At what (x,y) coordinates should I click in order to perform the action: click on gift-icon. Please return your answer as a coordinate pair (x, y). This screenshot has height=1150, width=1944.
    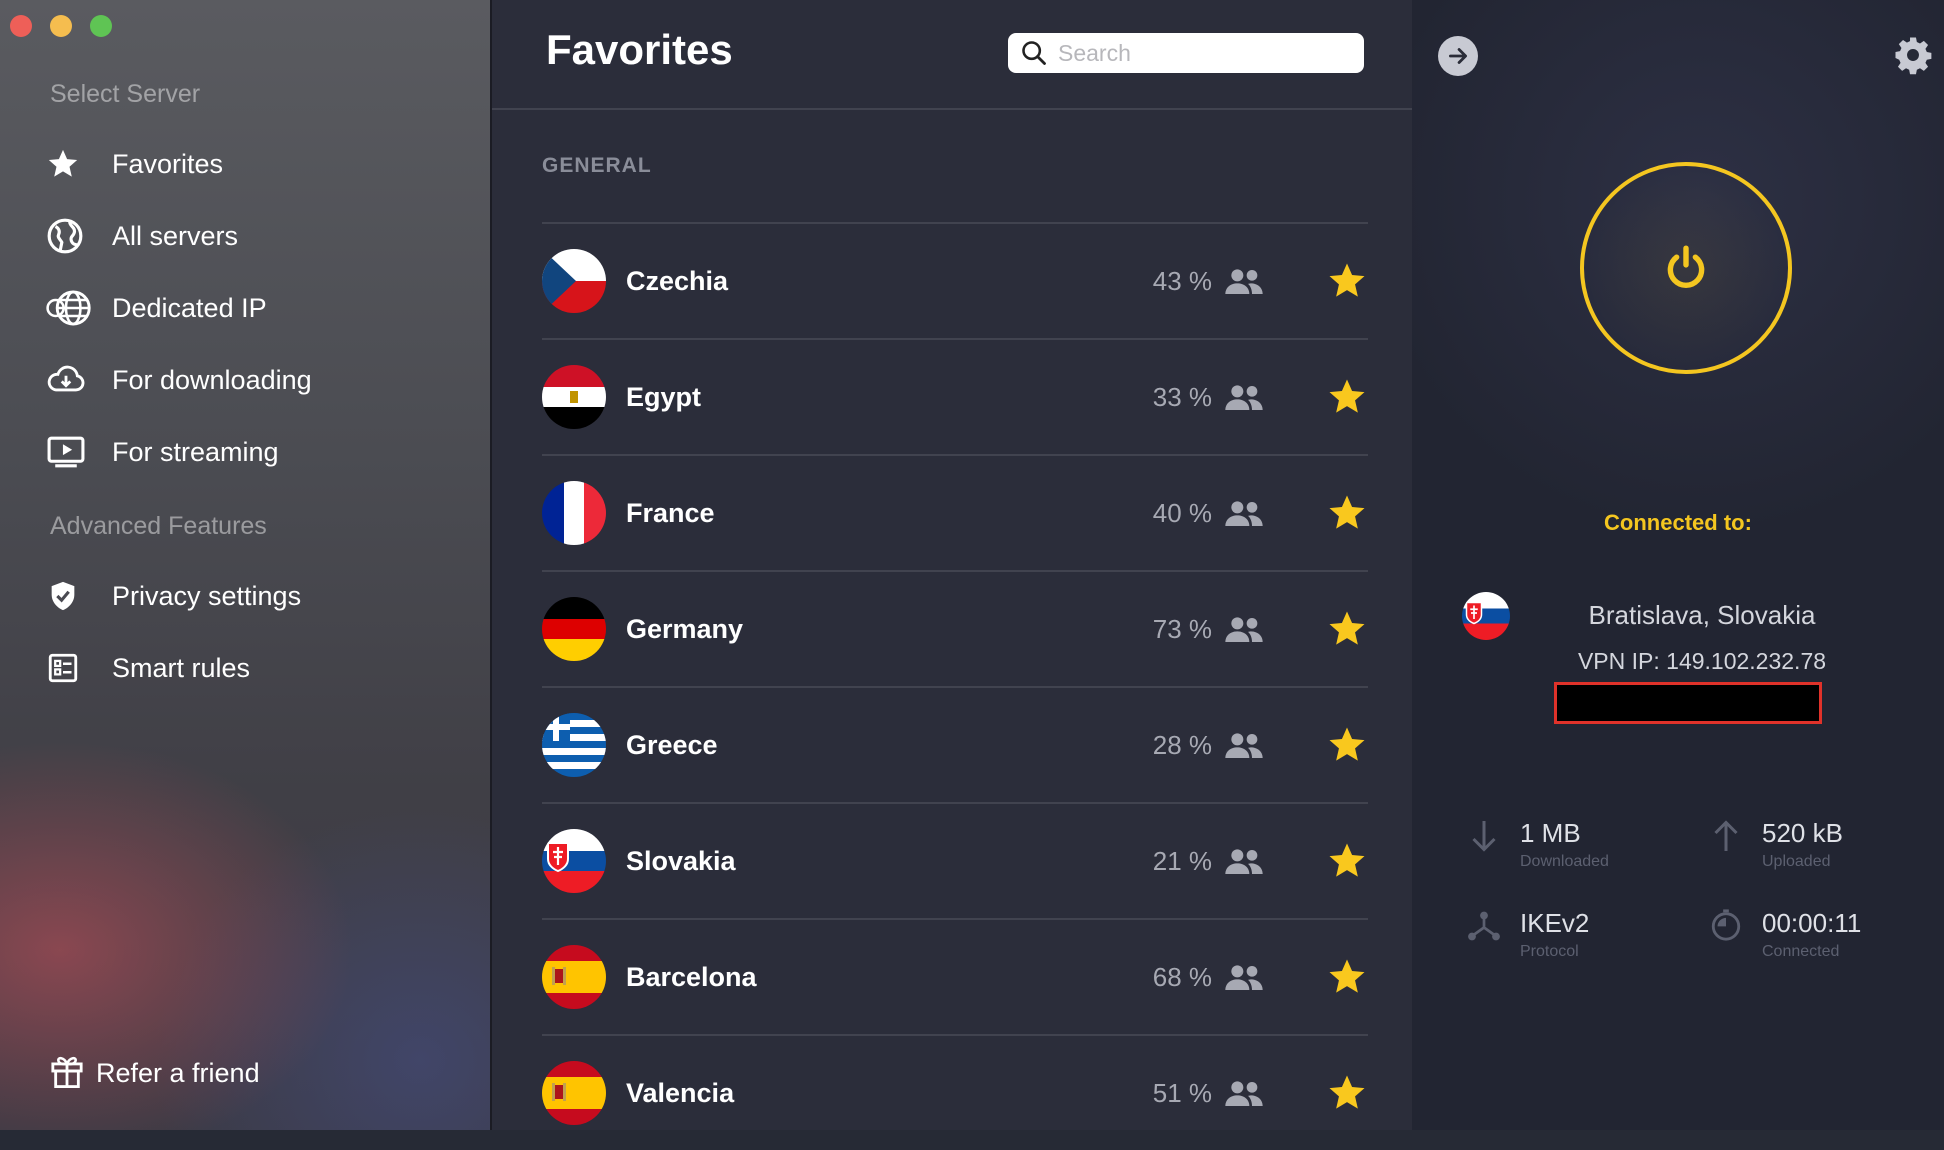
    Looking at the image, I should click on (67, 1073).